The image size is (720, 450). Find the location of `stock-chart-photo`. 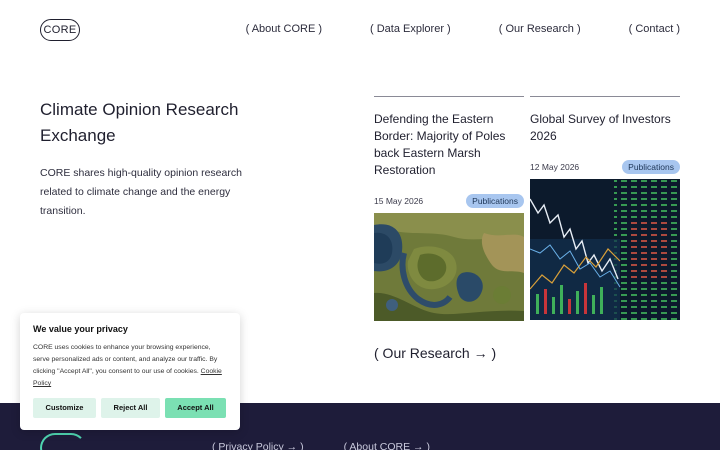

stock-chart-photo is located at coordinates (605, 249).